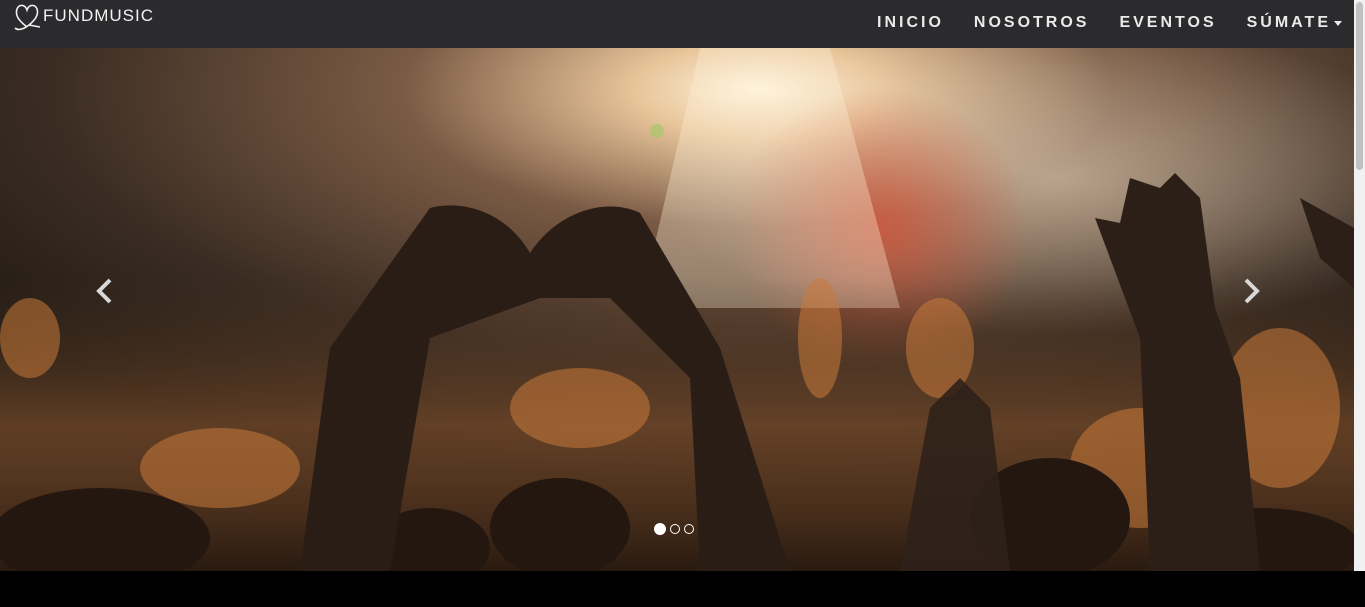  Describe the element at coordinates (1288, 22) in the screenshot. I see `nav-item-label: SÚMATE` at that location.